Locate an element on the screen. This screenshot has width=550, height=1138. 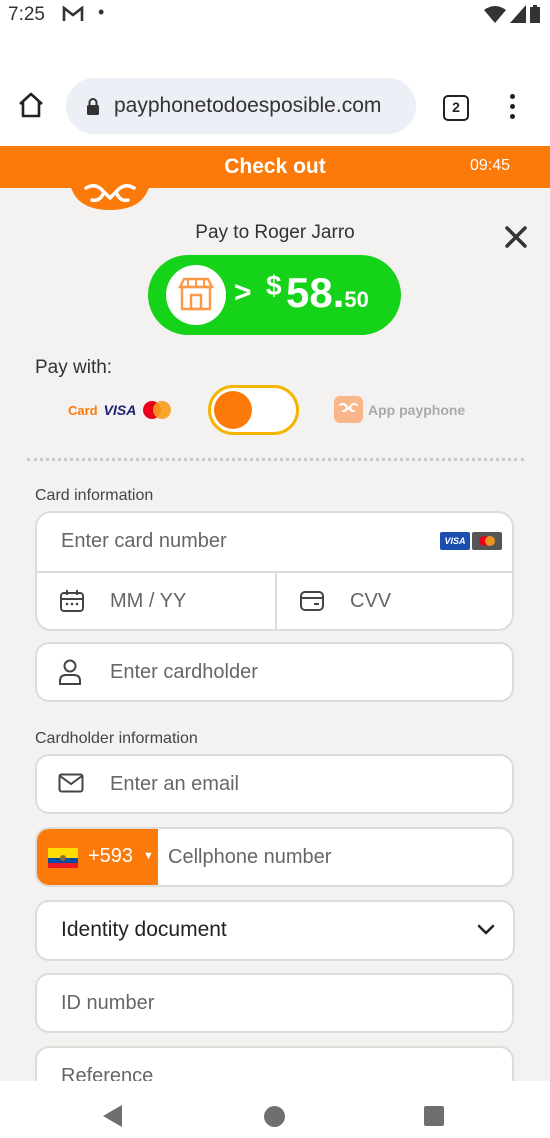
phone-field: +593 ▼ Cellphone number is located at coordinates (274, 857).